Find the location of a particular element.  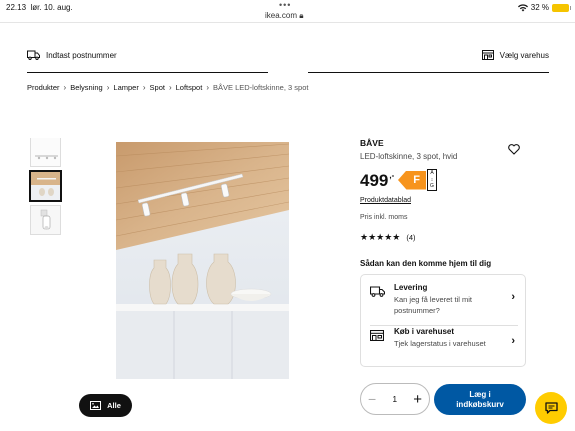

quantity-stepper: − 1 + is located at coordinates (395, 399).